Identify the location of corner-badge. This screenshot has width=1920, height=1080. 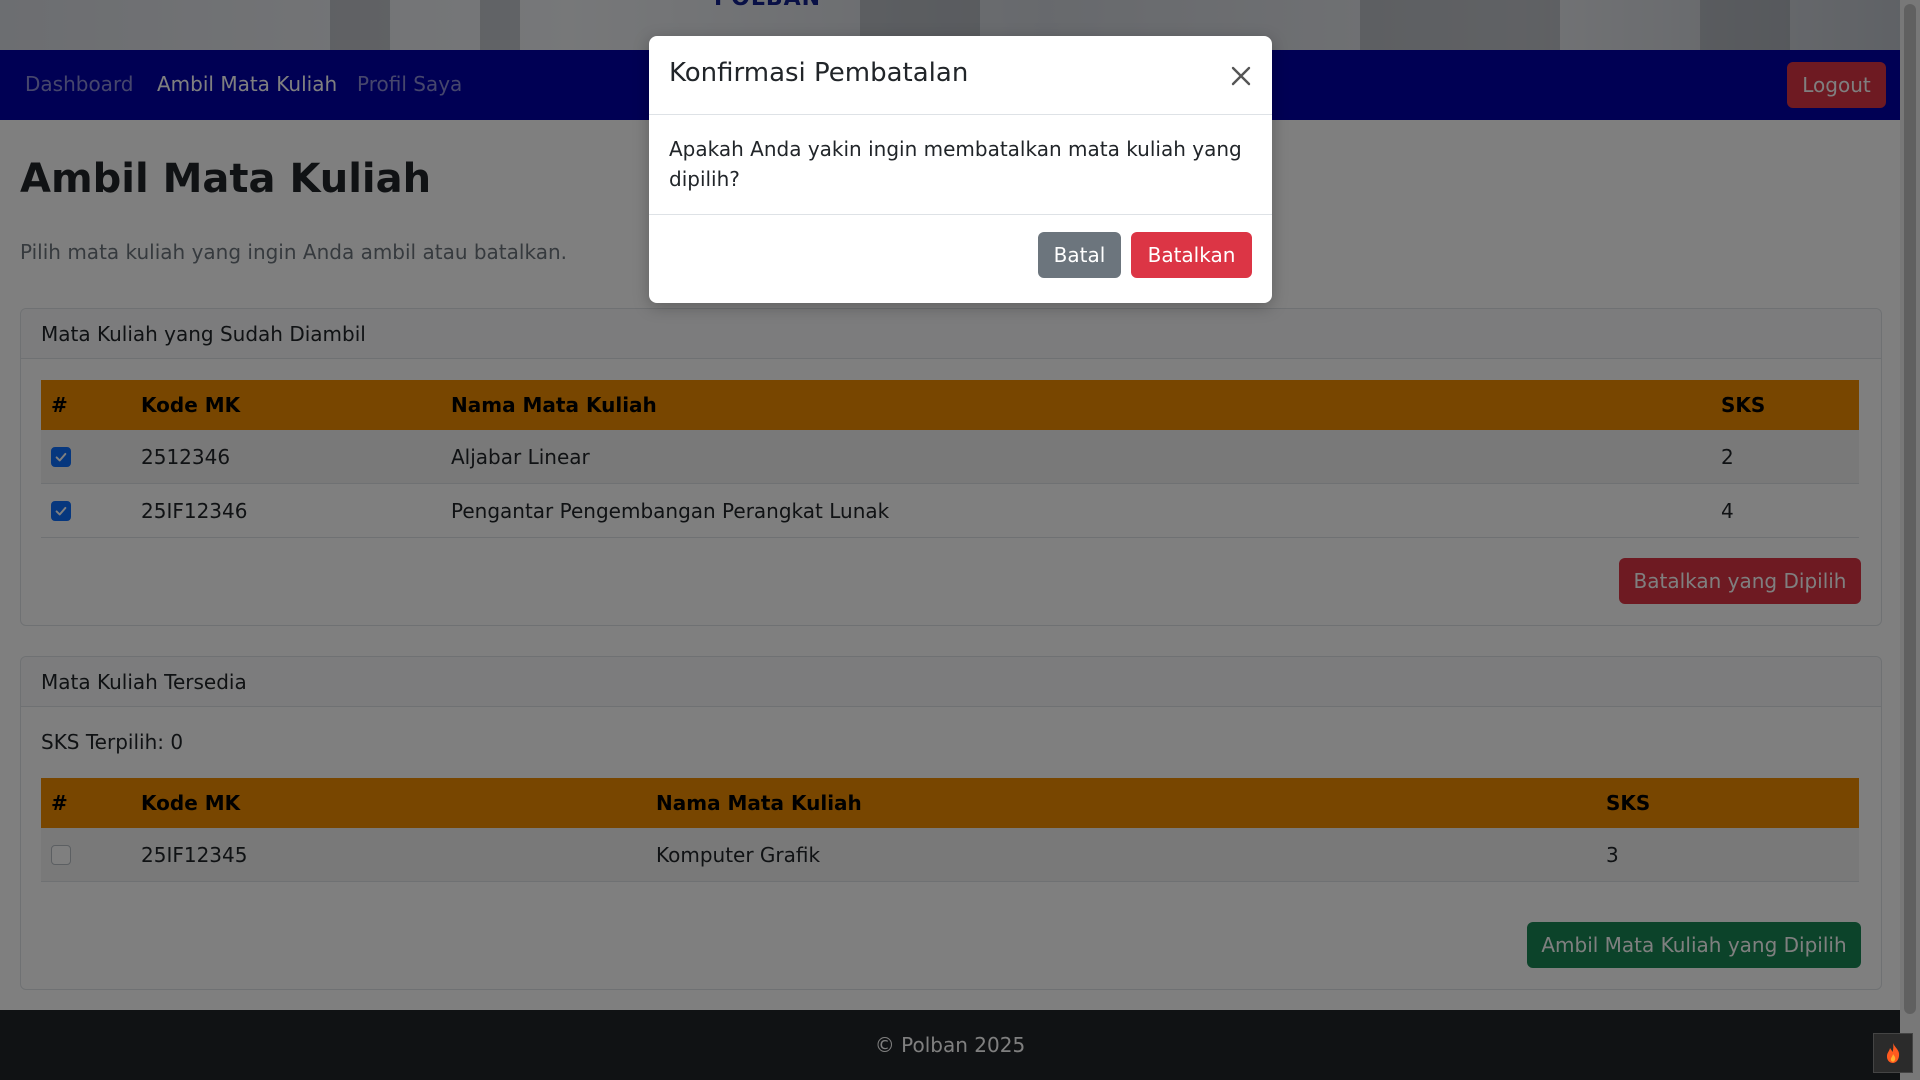
(1893, 1053).